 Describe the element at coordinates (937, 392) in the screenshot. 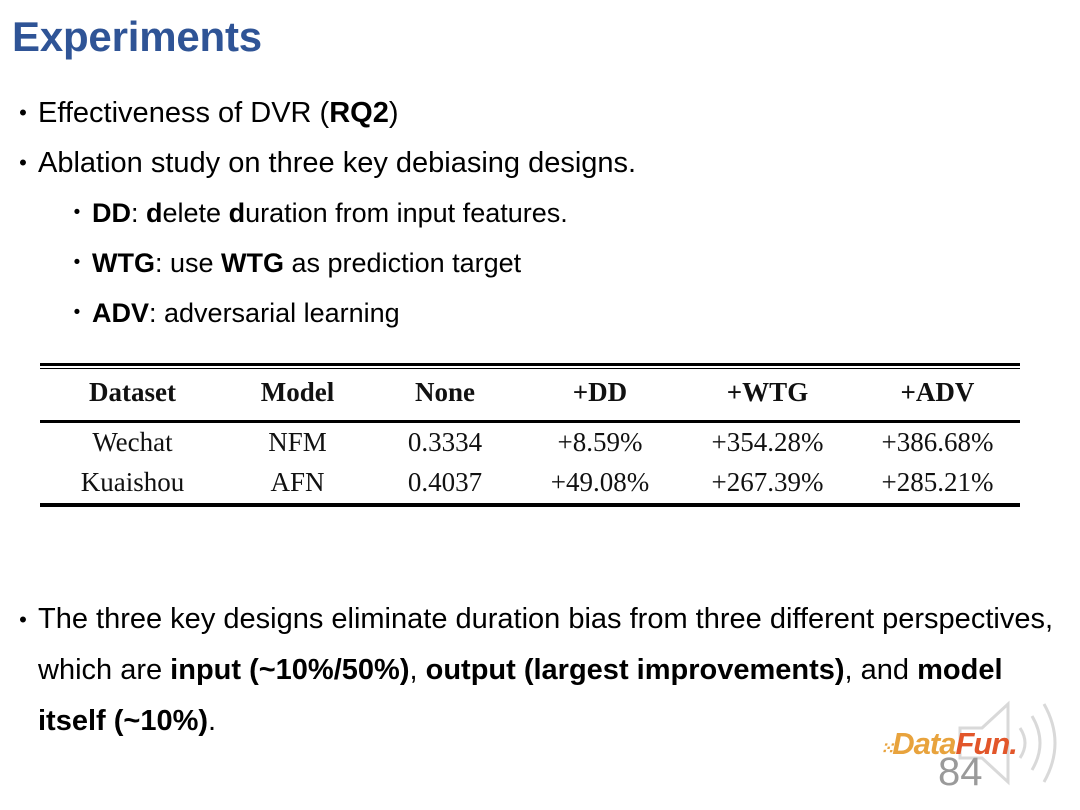

I see `column-header-adv: +ADV` at that location.